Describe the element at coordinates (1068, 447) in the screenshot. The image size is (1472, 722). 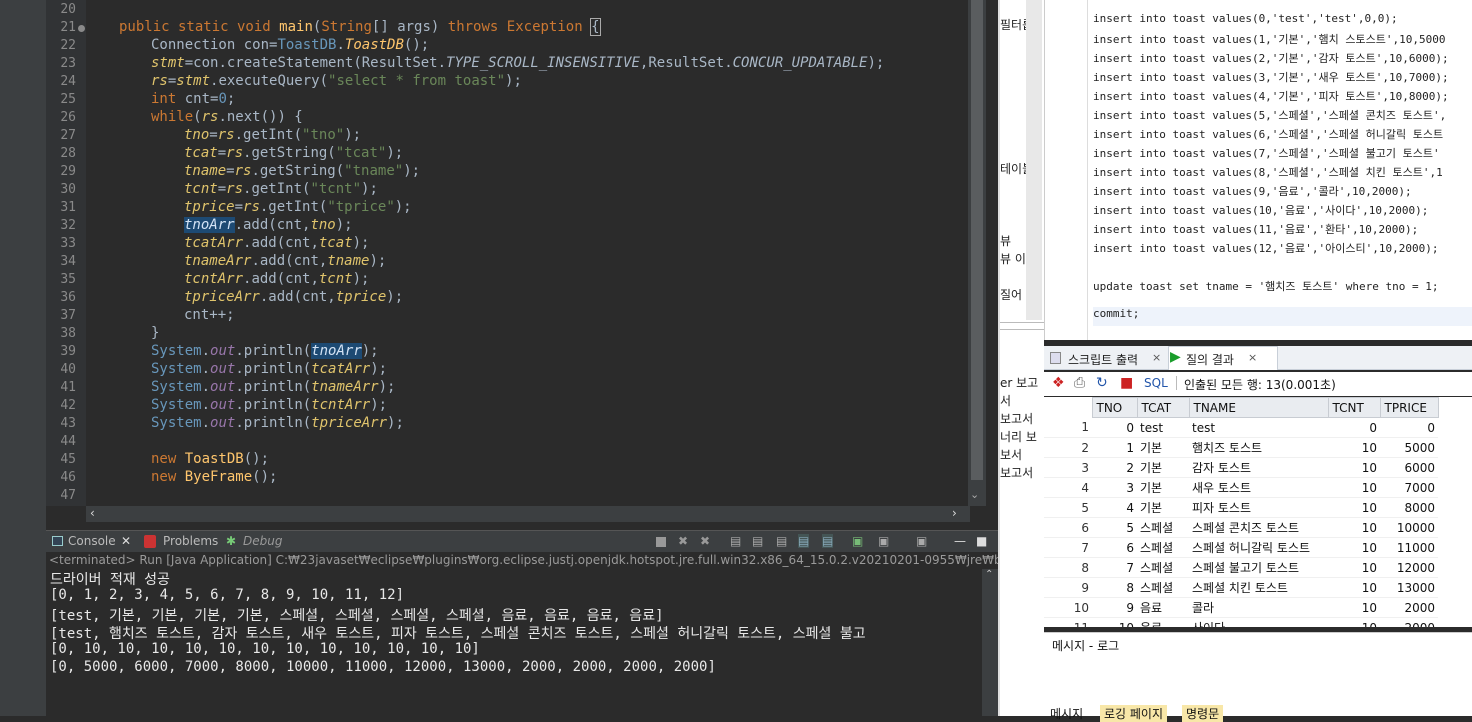
I see `row-number: 2` at that location.